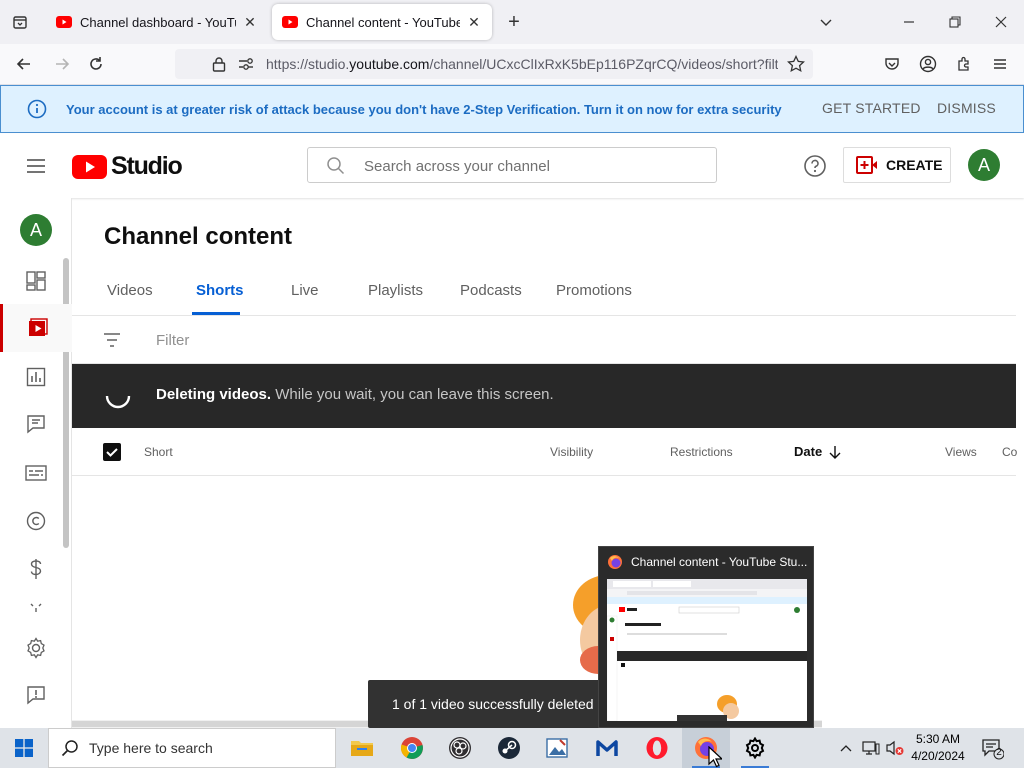  Describe the element at coordinates (36, 608) in the screenshot. I see `sidebar-item-customization` at that location.